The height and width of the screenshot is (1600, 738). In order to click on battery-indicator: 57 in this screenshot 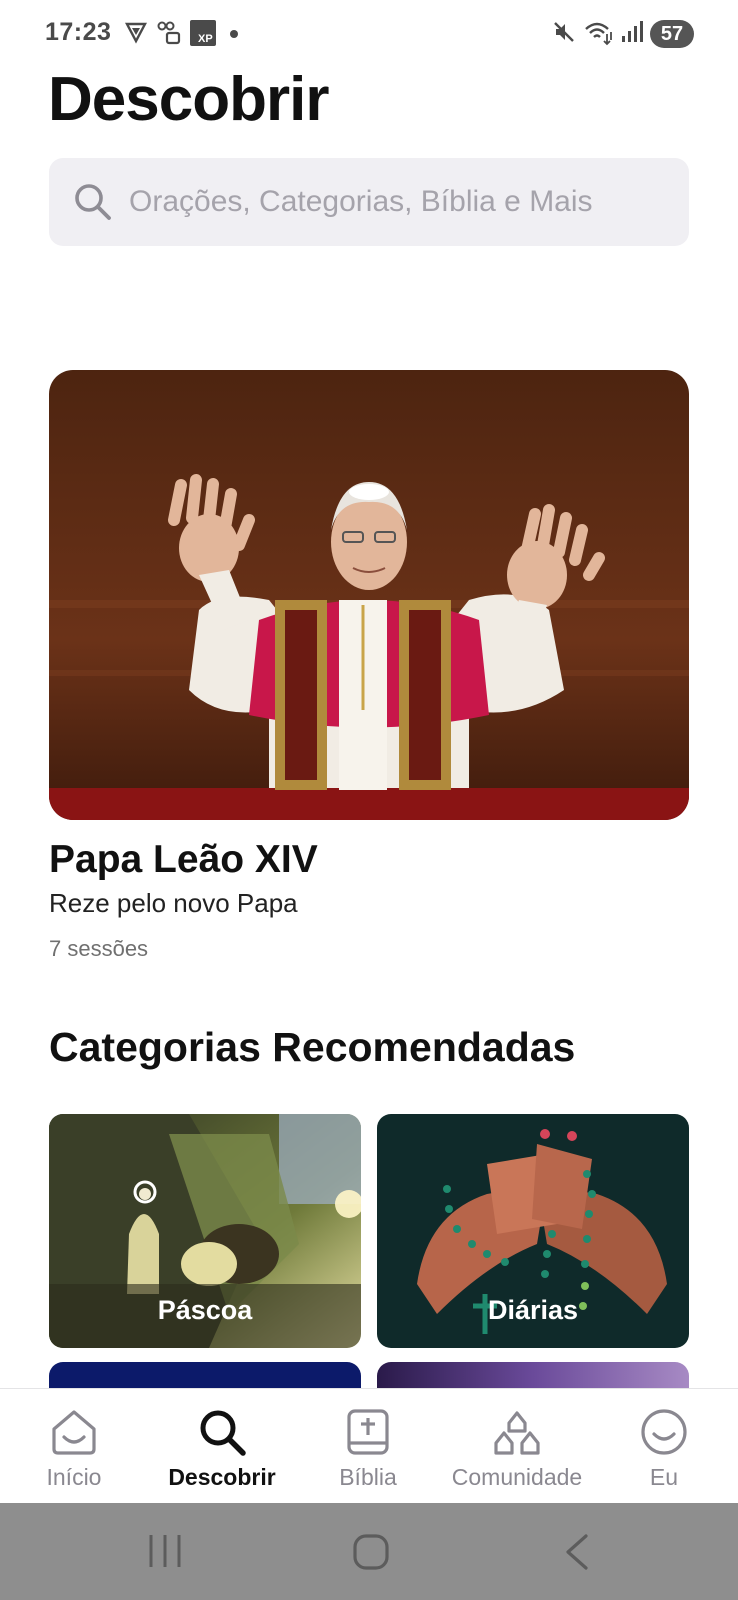, I will do `click(672, 34)`.